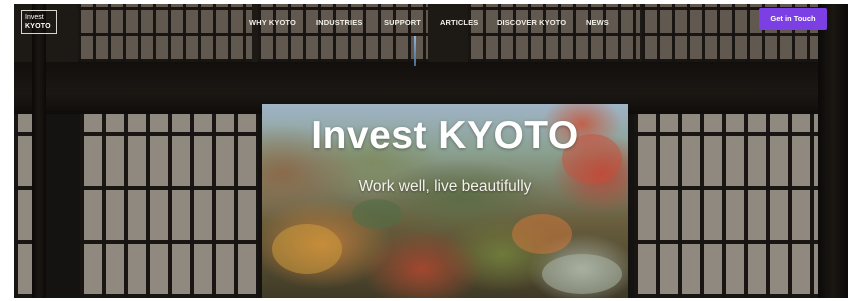 This screenshot has width=848, height=301. What do you see at coordinates (272, 22) in the screenshot?
I see `nav-item-why-kyoto: WHY KYOTO` at bounding box center [272, 22].